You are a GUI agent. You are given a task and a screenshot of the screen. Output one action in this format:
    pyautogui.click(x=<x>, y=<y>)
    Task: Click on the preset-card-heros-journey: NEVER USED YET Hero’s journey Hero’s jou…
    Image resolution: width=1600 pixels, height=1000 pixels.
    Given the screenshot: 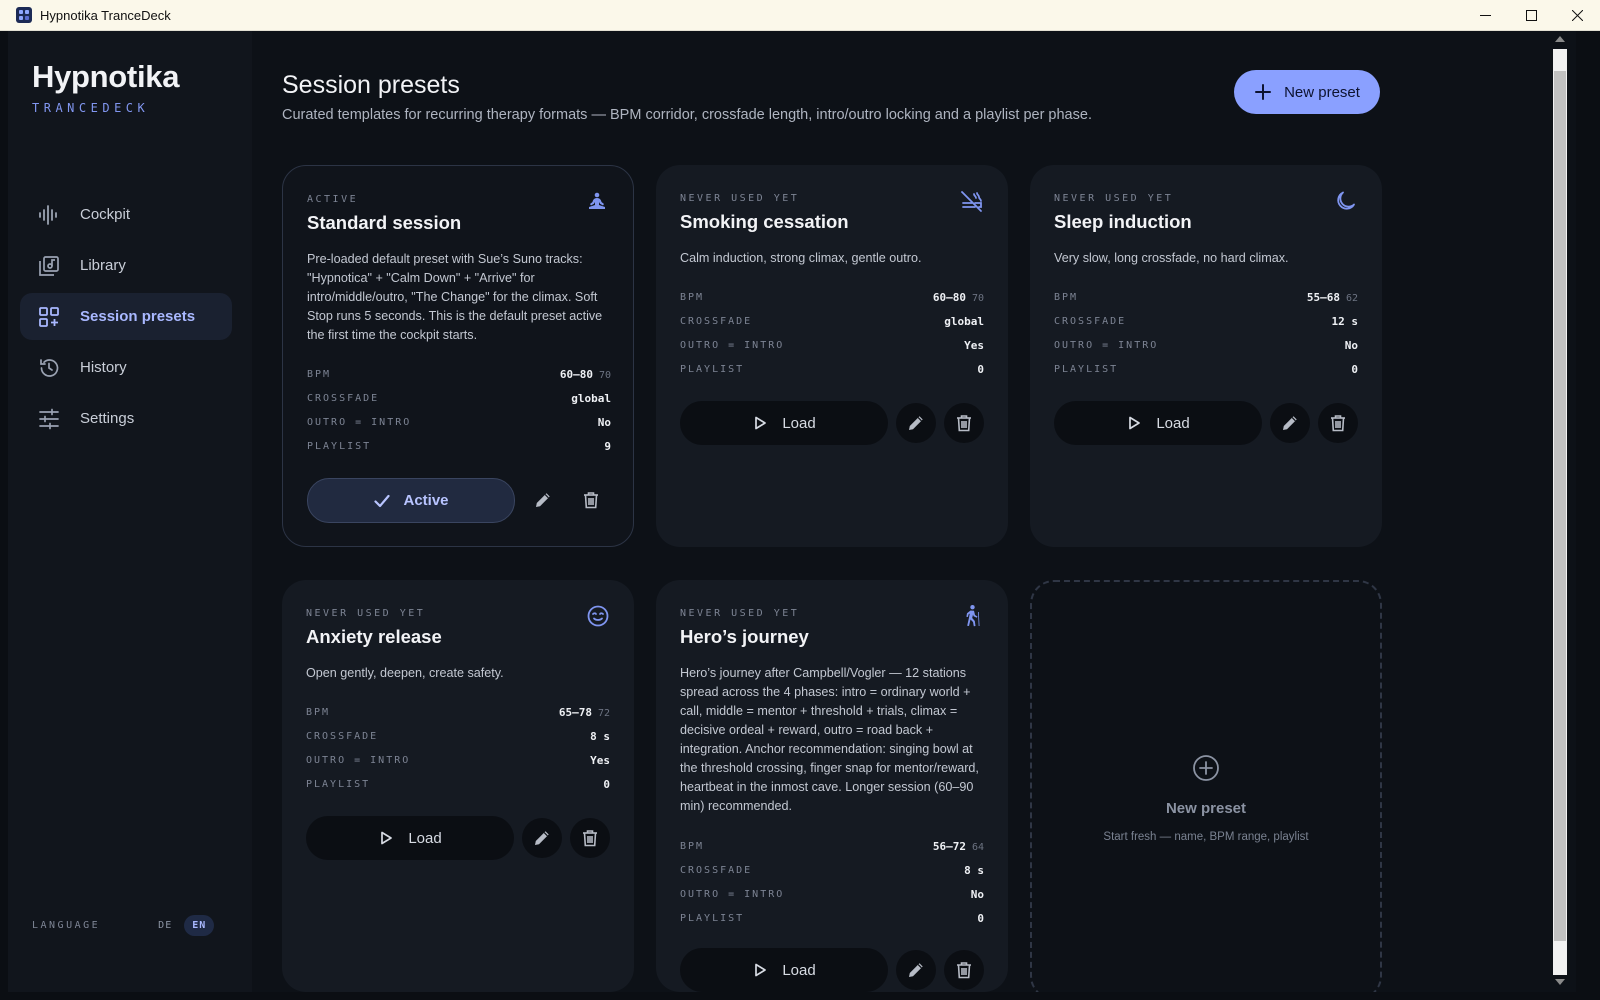 What is the action you would take?
    pyautogui.click(x=832, y=786)
    